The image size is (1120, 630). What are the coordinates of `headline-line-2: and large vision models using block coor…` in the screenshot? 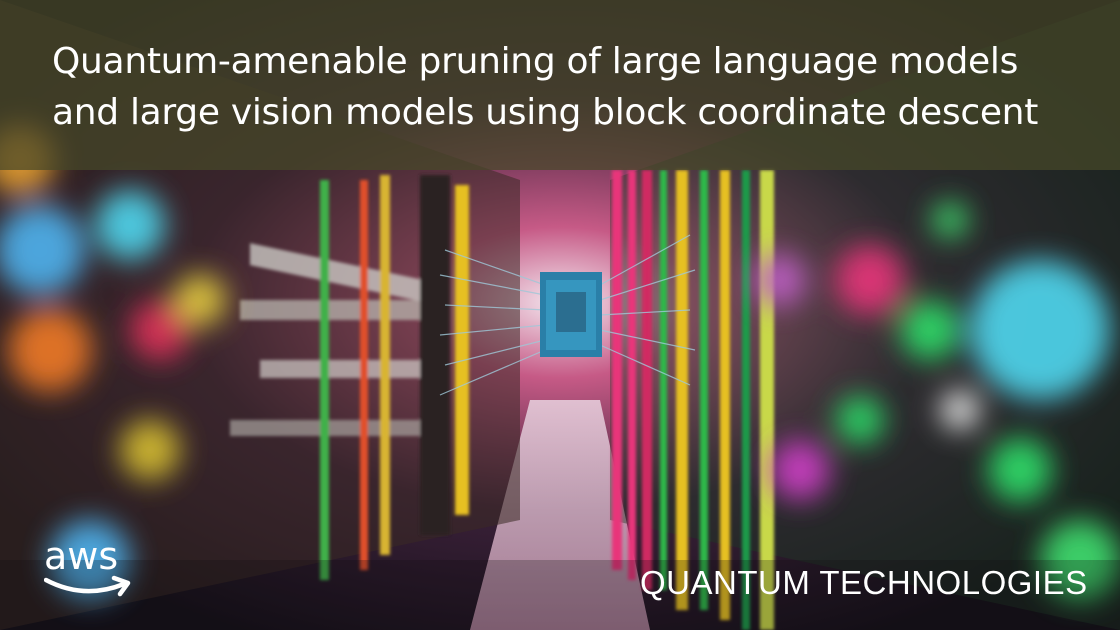 It's located at (545, 112).